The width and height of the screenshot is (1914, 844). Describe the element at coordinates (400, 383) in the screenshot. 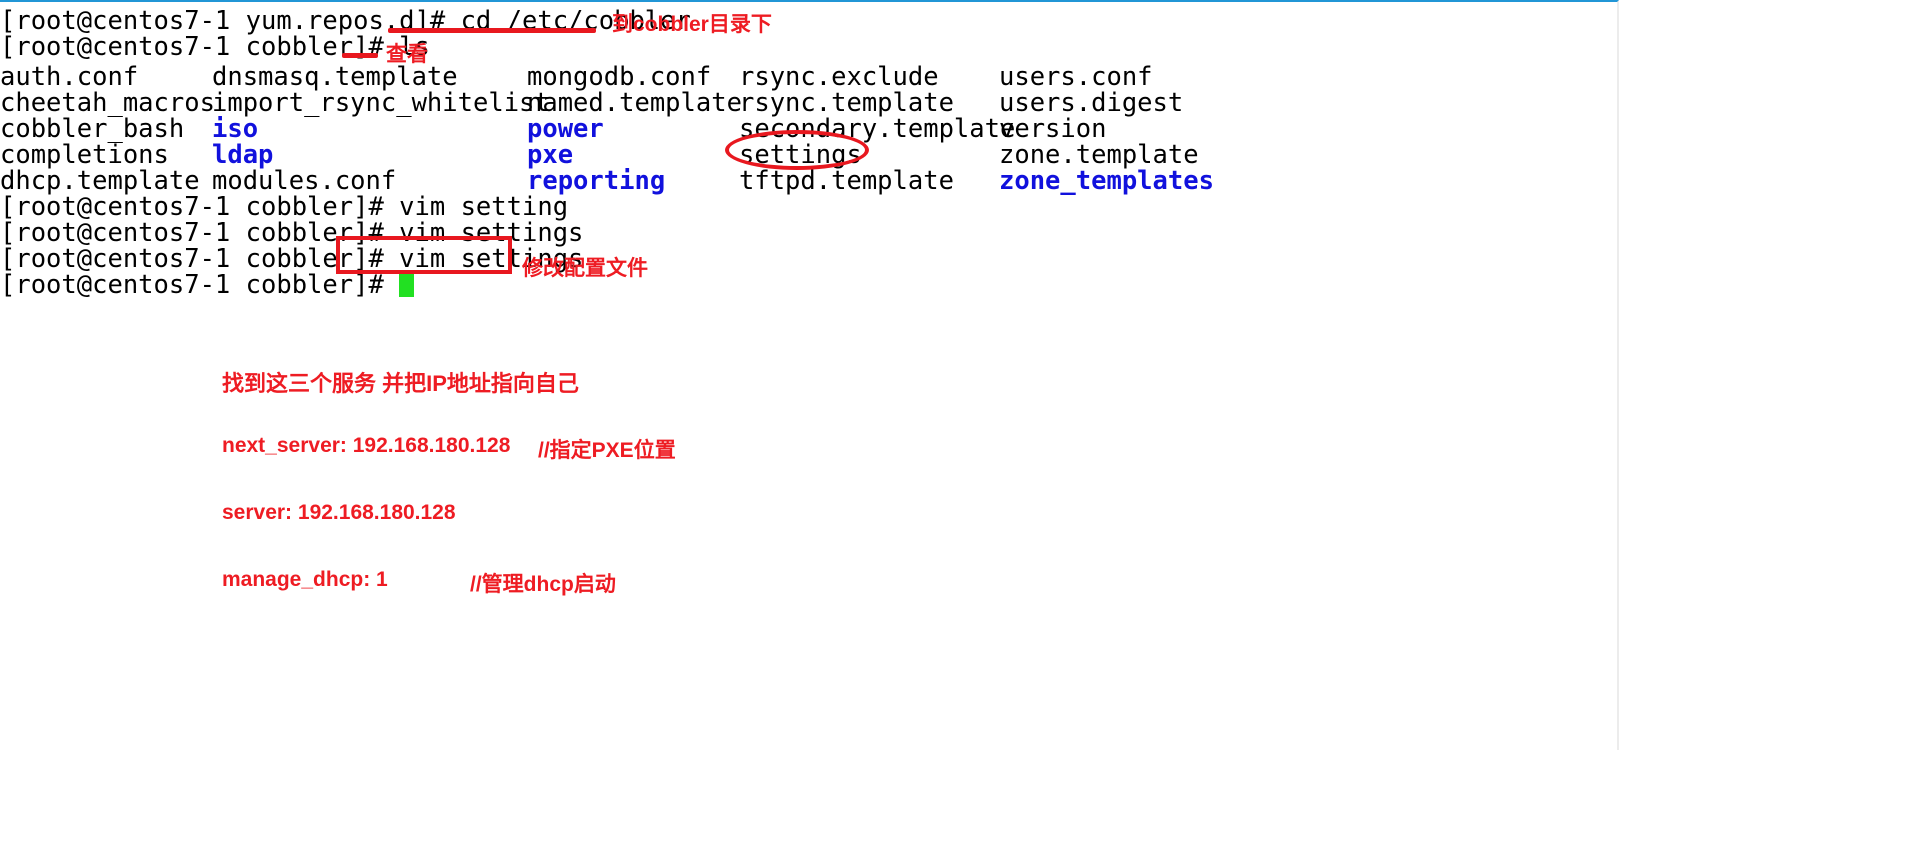

I see `annotation-instruction: 找到这三个服务 并把IP地址指向自己` at that location.